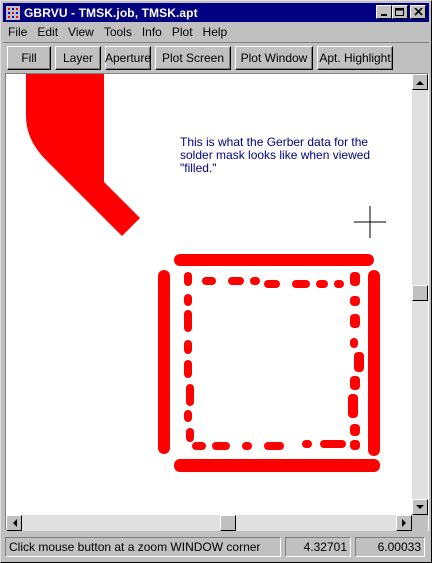 This screenshot has width=432, height=563. What do you see at coordinates (111, 12) in the screenshot?
I see `window-title: GBRVU - TMSK.job, TMSK.apt` at bounding box center [111, 12].